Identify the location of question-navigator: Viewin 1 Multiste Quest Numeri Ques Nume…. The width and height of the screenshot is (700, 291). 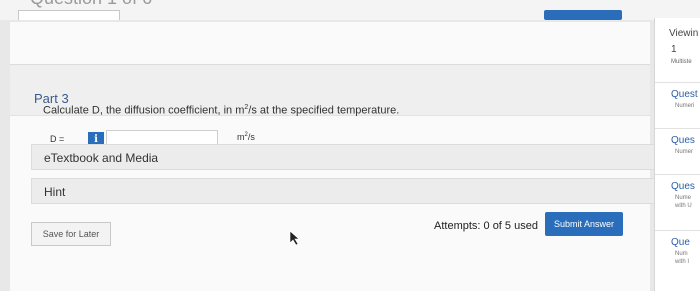
(677, 154).